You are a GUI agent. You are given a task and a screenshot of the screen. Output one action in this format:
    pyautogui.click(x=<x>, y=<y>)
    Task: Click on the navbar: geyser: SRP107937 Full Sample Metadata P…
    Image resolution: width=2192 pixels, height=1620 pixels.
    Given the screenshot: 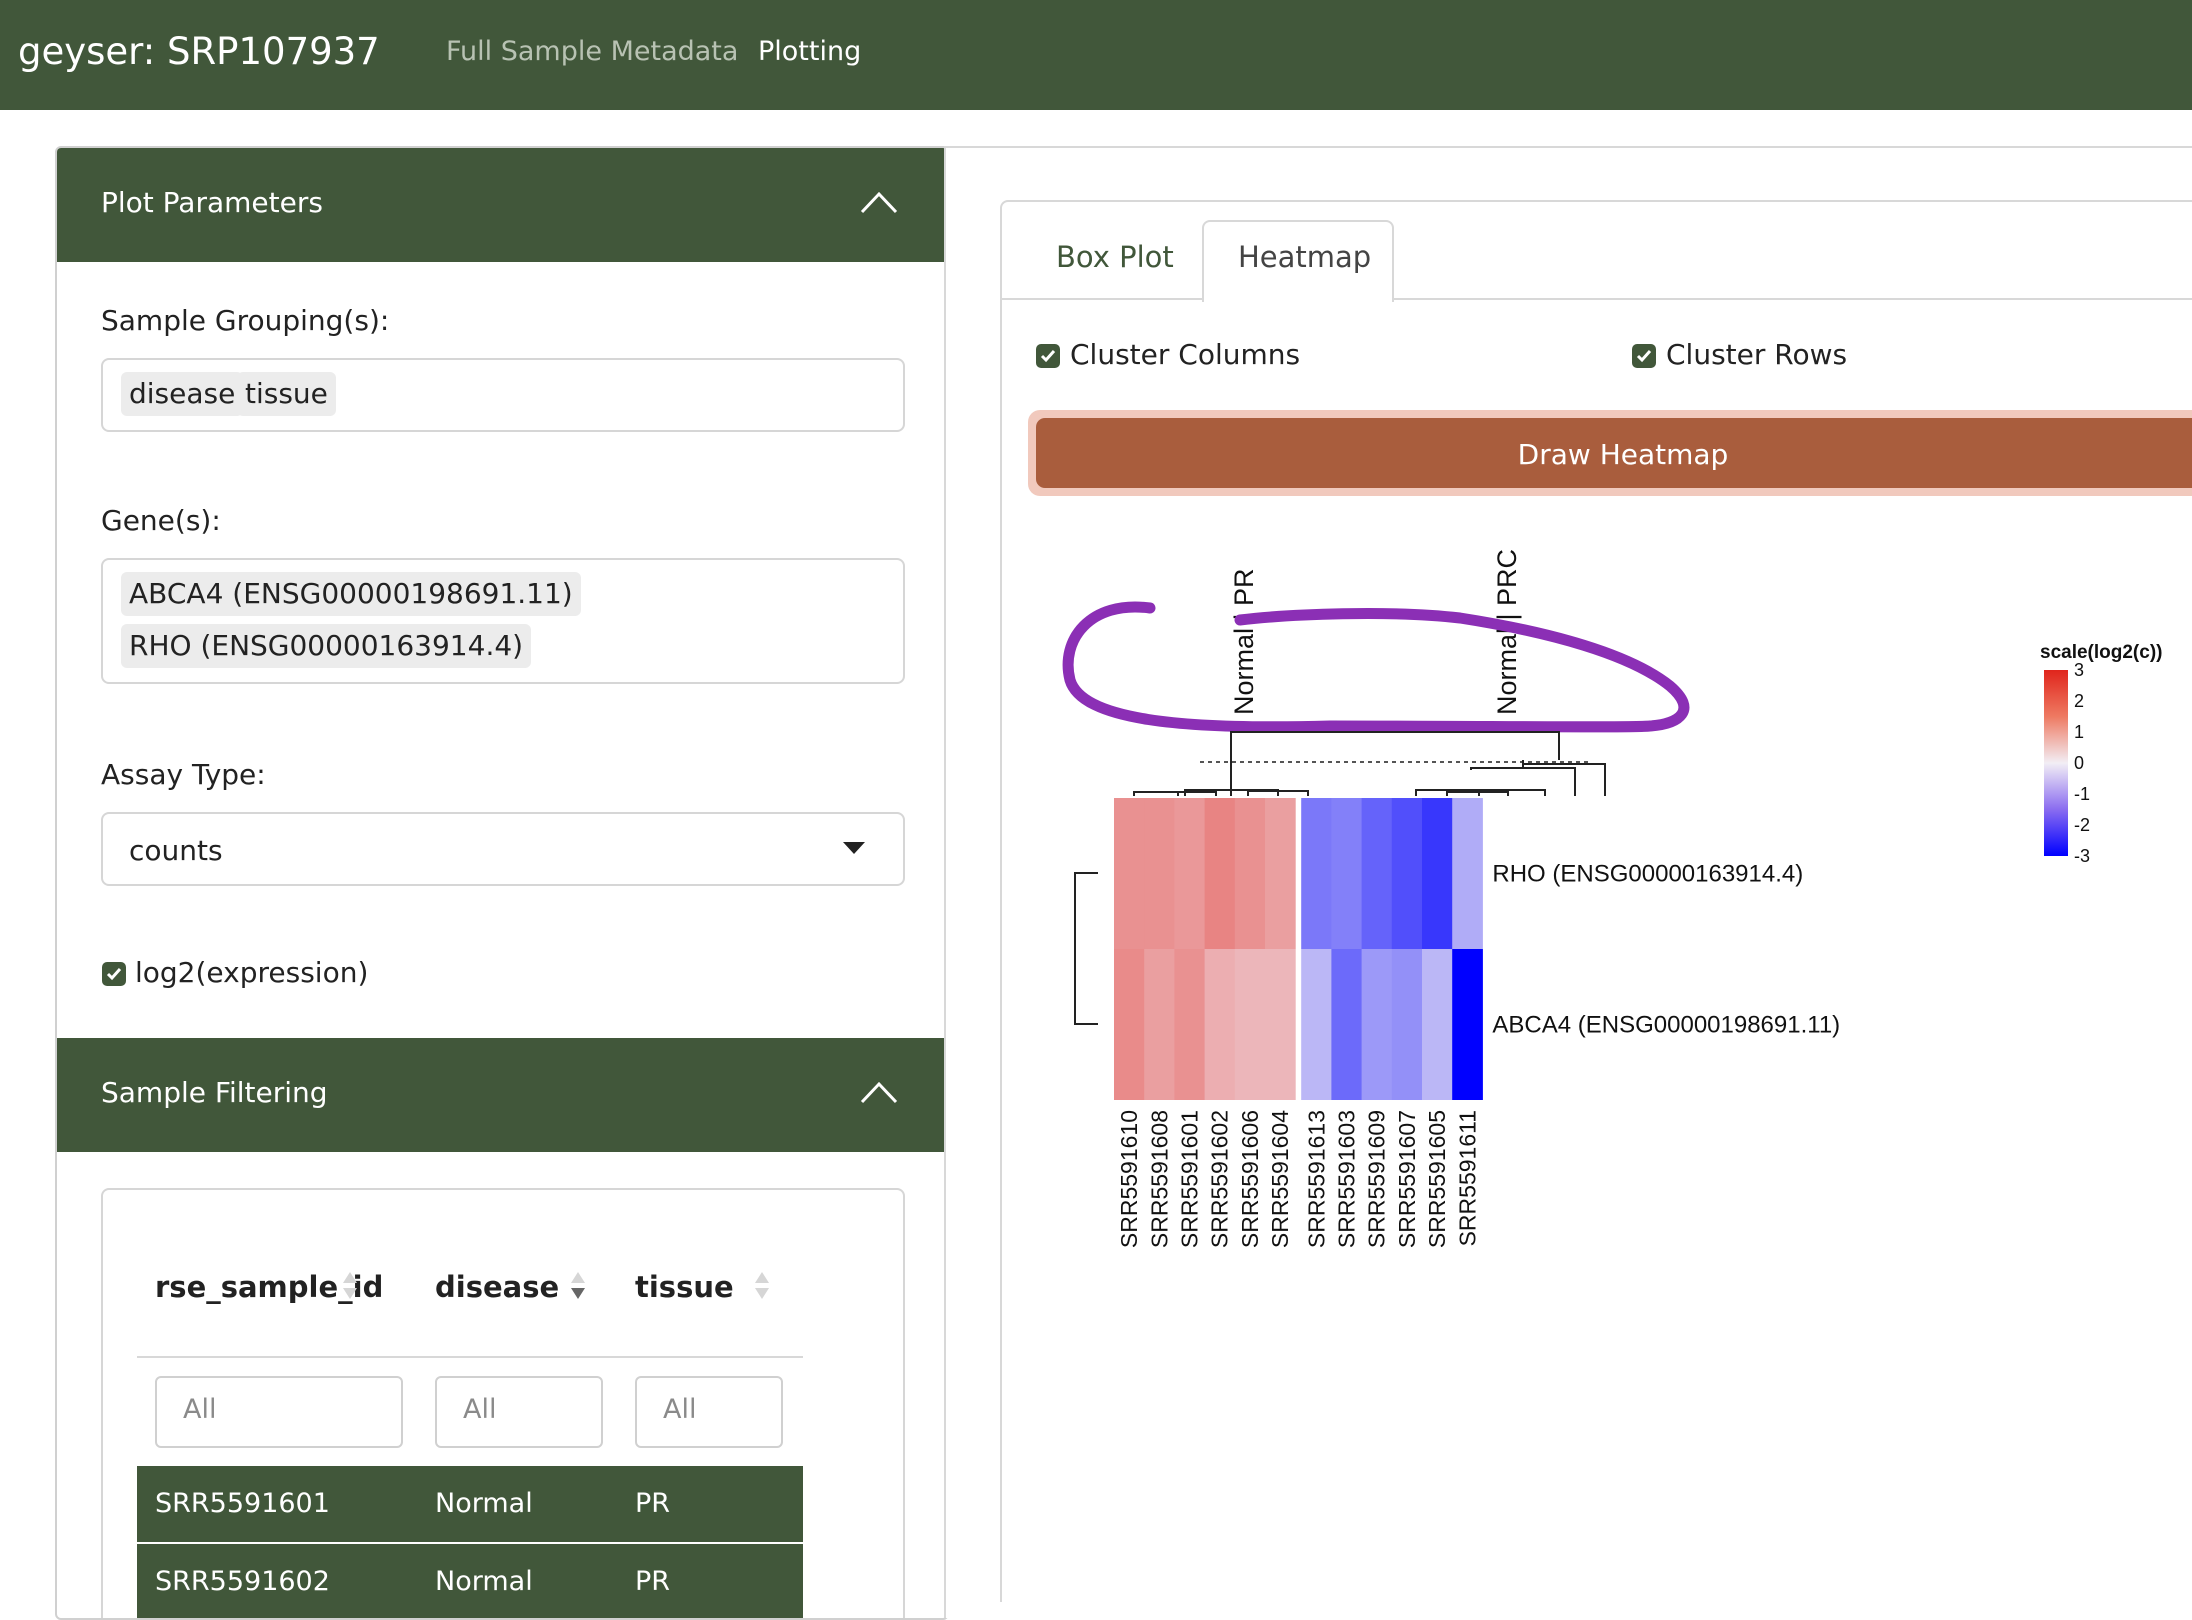 What is the action you would take?
    pyautogui.click(x=1096, y=55)
    